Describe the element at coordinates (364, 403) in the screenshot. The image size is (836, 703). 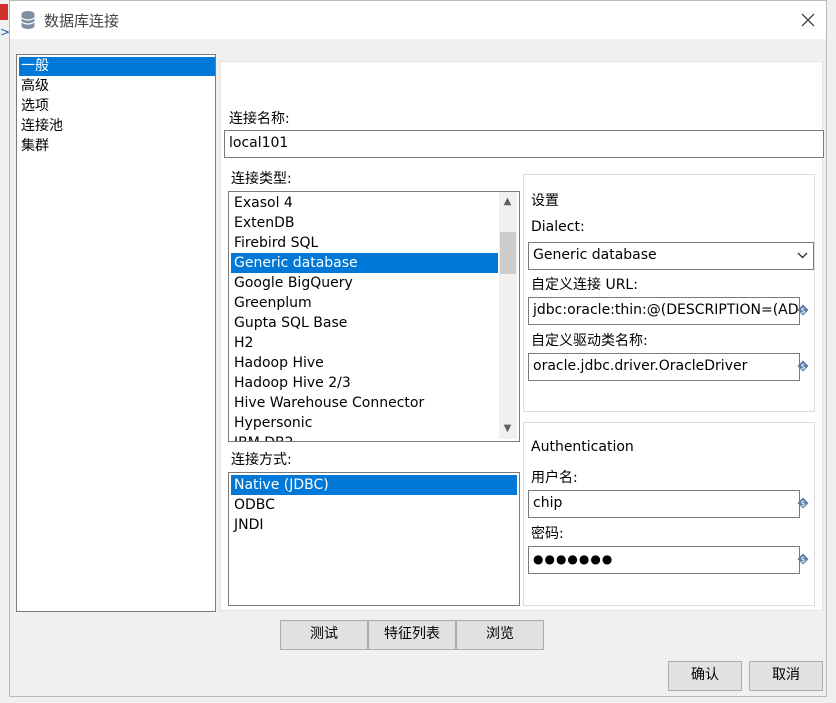
I see `list-item: Hive Warehouse Connector` at that location.